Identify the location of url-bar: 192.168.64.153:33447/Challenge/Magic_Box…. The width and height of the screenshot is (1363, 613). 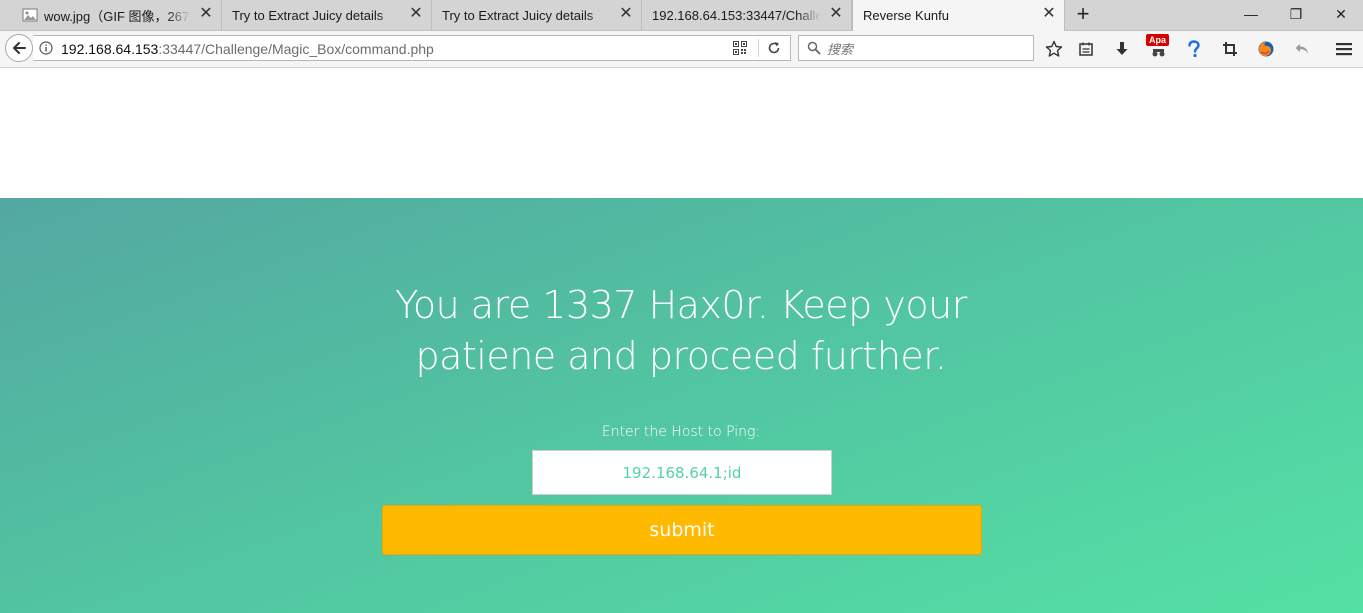
(412, 48).